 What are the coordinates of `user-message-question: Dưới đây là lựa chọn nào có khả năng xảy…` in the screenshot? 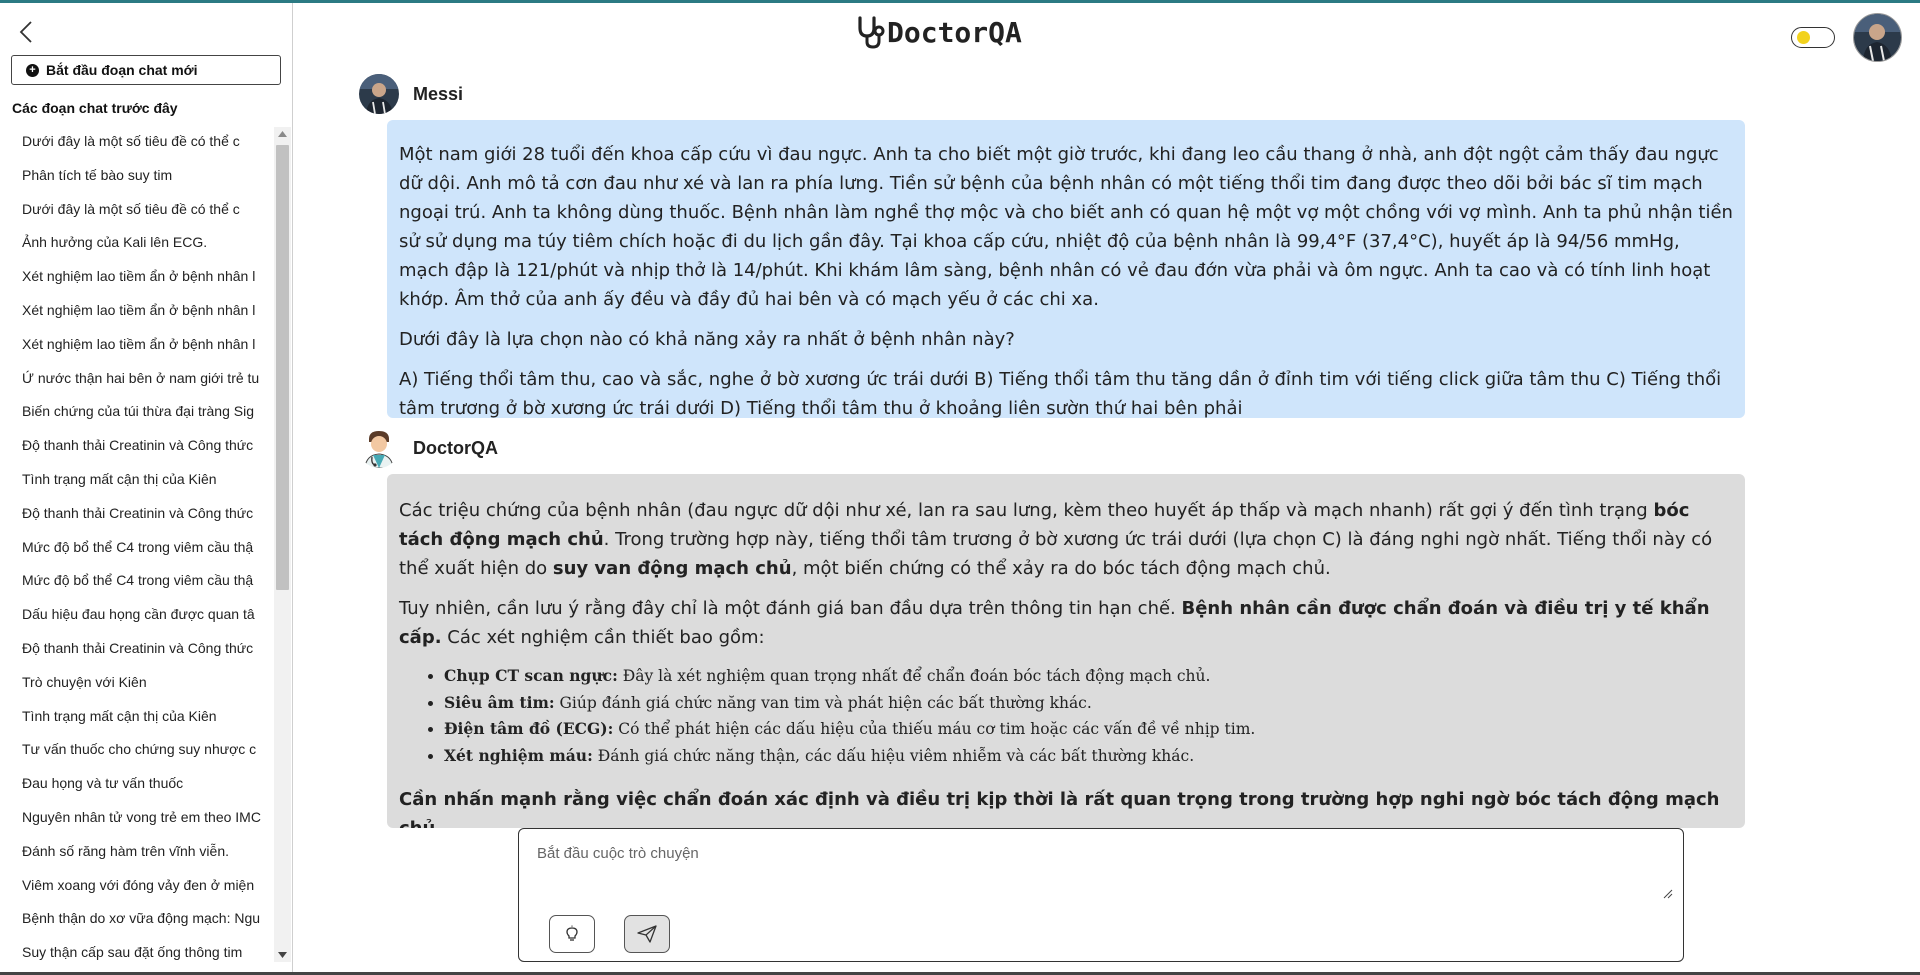 It's located at (707, 339).